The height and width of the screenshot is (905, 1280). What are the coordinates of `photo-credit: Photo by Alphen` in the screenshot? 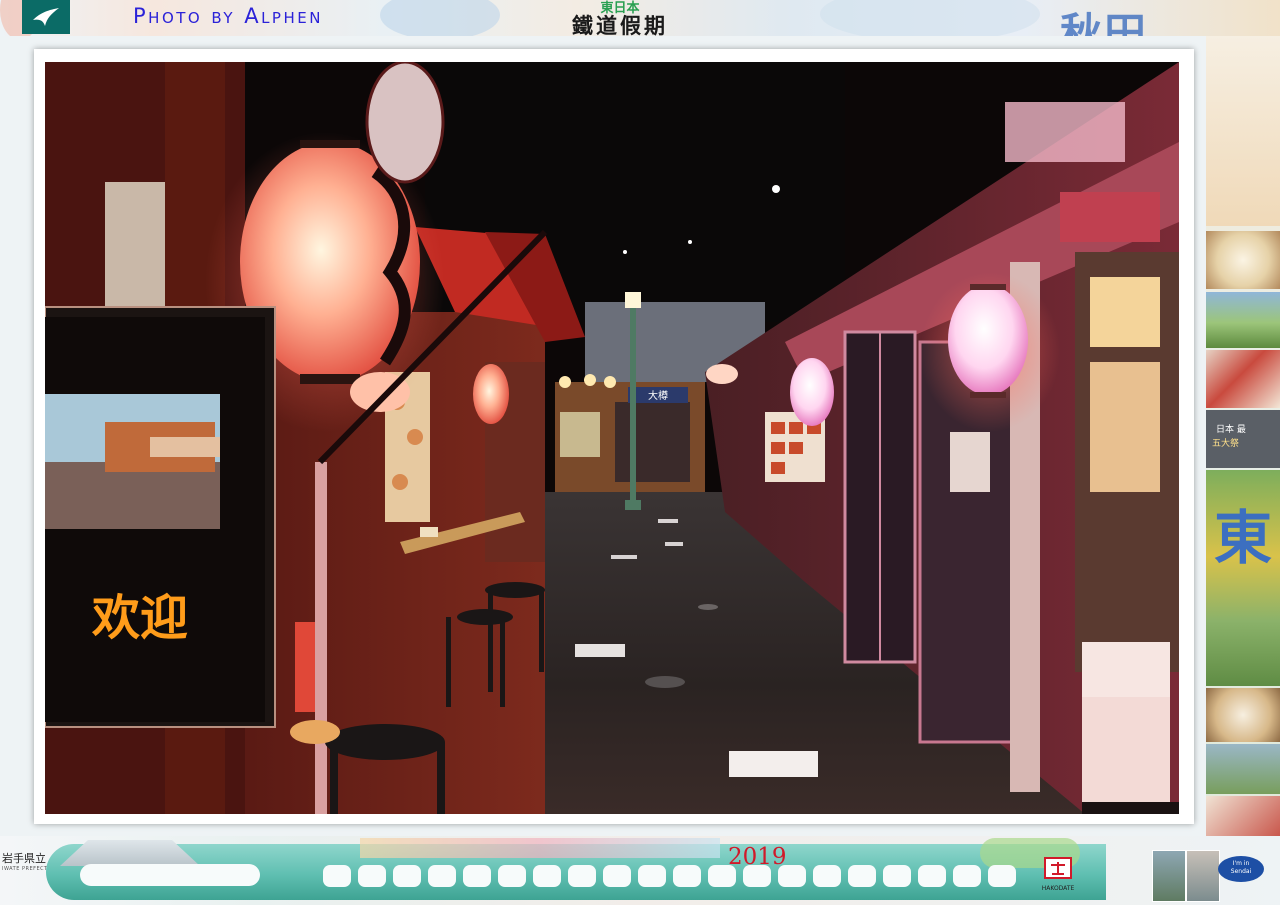 It's located at (228, 16).